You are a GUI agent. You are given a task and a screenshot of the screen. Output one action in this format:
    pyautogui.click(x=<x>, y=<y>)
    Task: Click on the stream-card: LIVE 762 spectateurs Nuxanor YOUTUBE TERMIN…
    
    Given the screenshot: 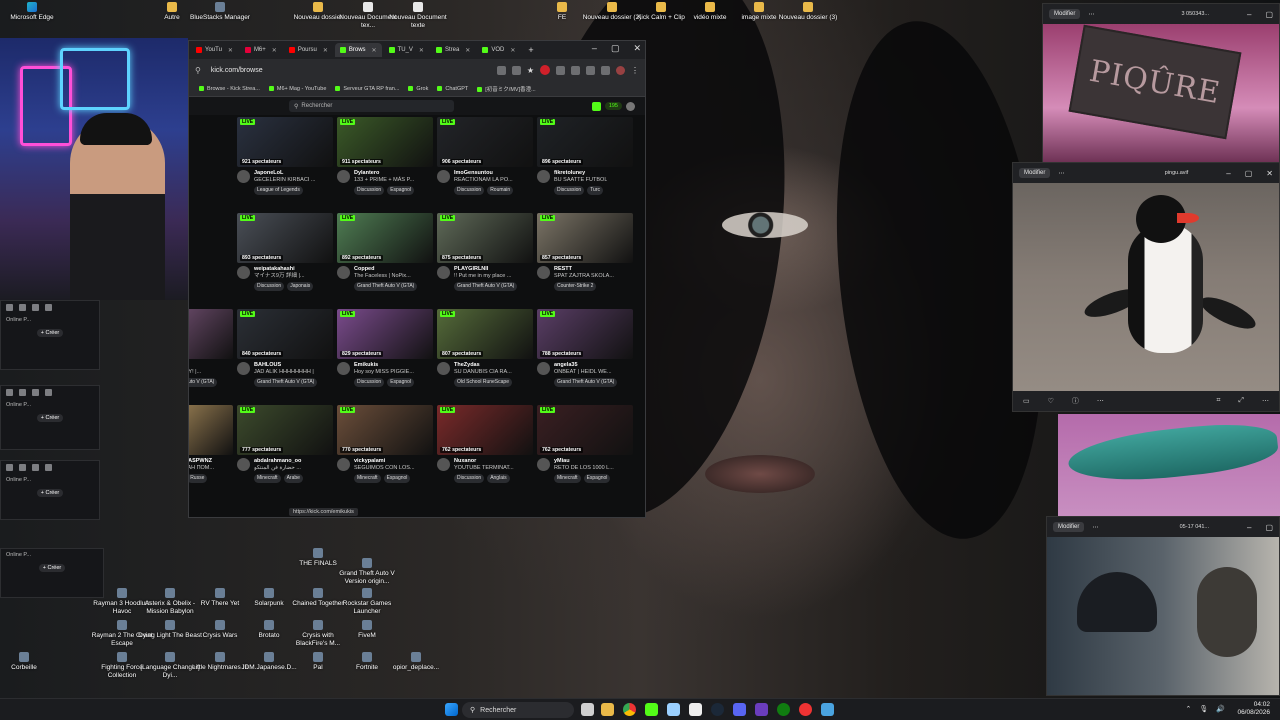 What is the action you would take?
    pyautogui.click(x=485, y=450)
    